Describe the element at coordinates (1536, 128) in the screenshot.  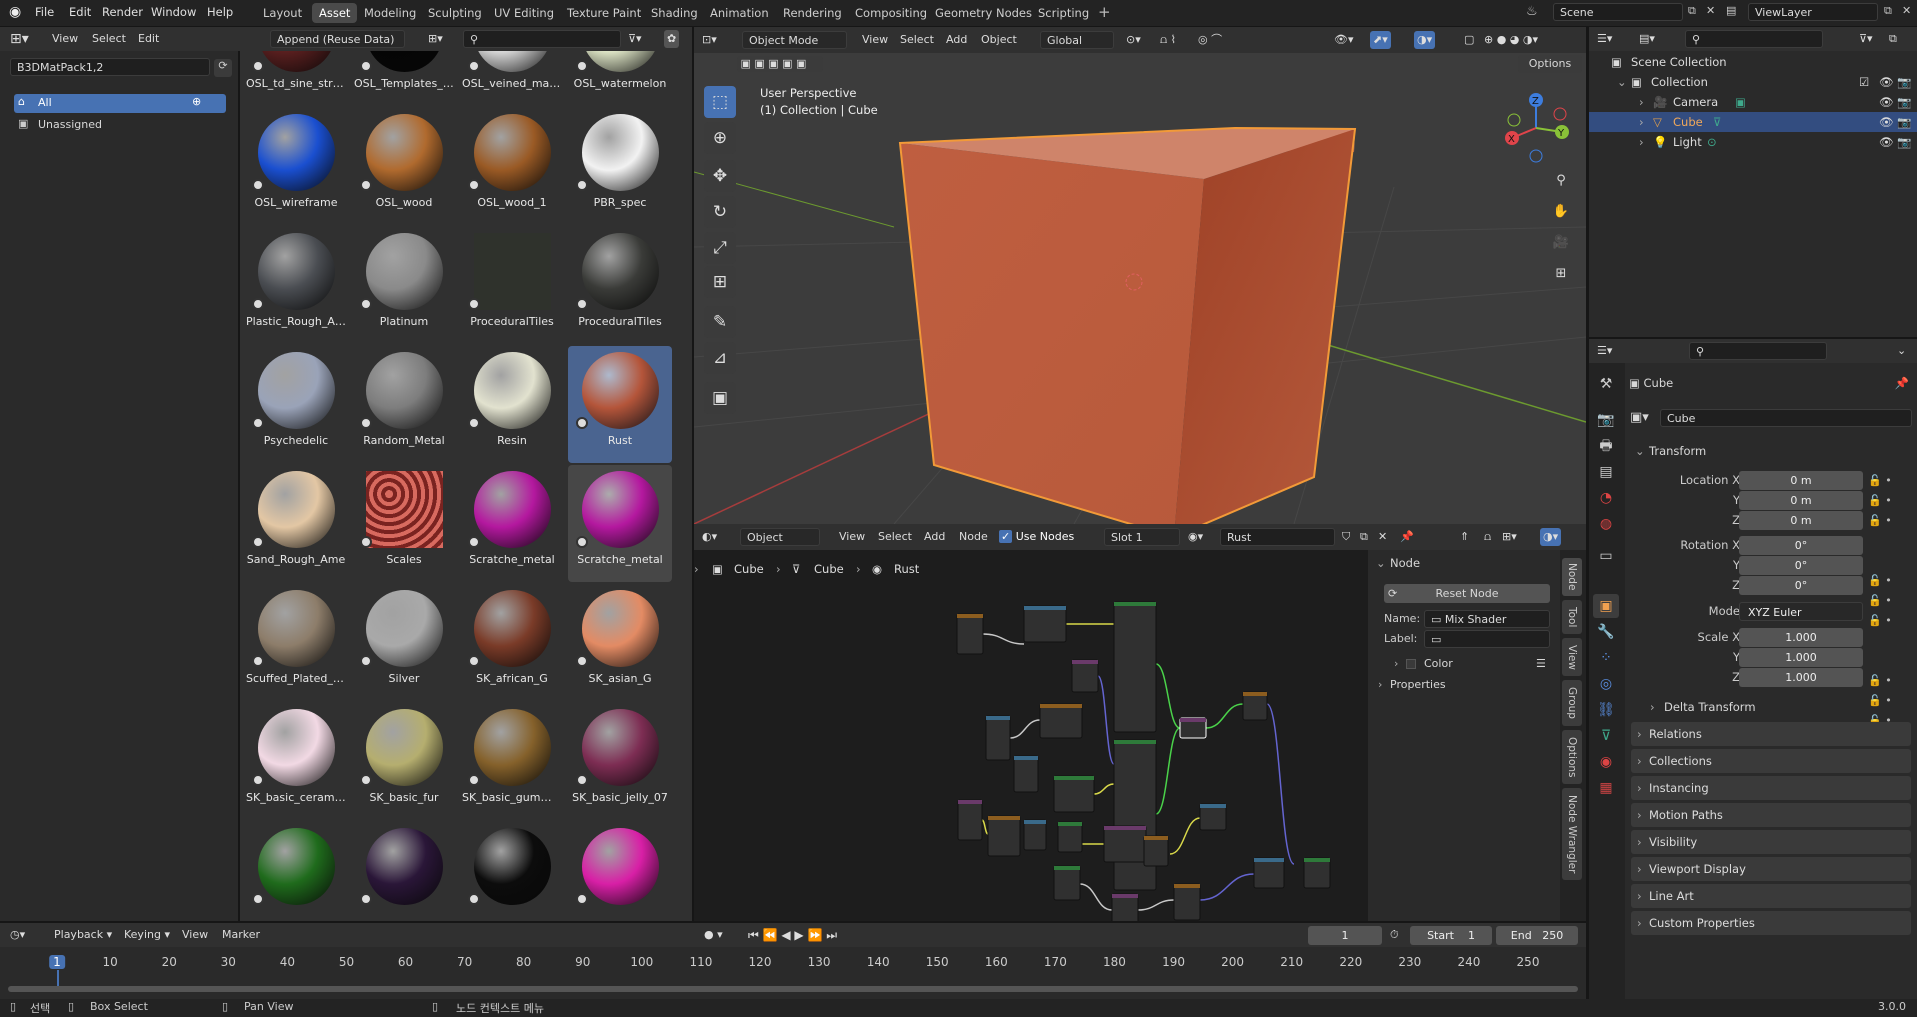
I see `navigation-gizmo: Z Y X` at that location.